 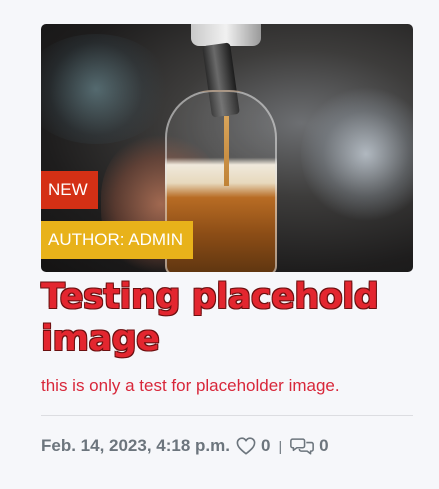 What do you see at coordinates (106, 89) in the screenshot?
I see `image-bokeh-left` at bounding box center [106, 89].